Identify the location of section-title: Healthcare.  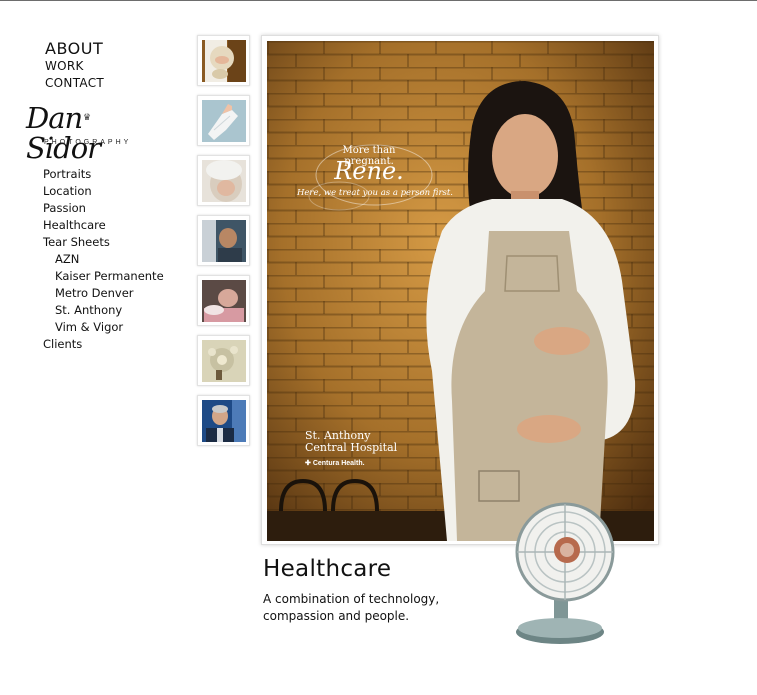
(327, 569).